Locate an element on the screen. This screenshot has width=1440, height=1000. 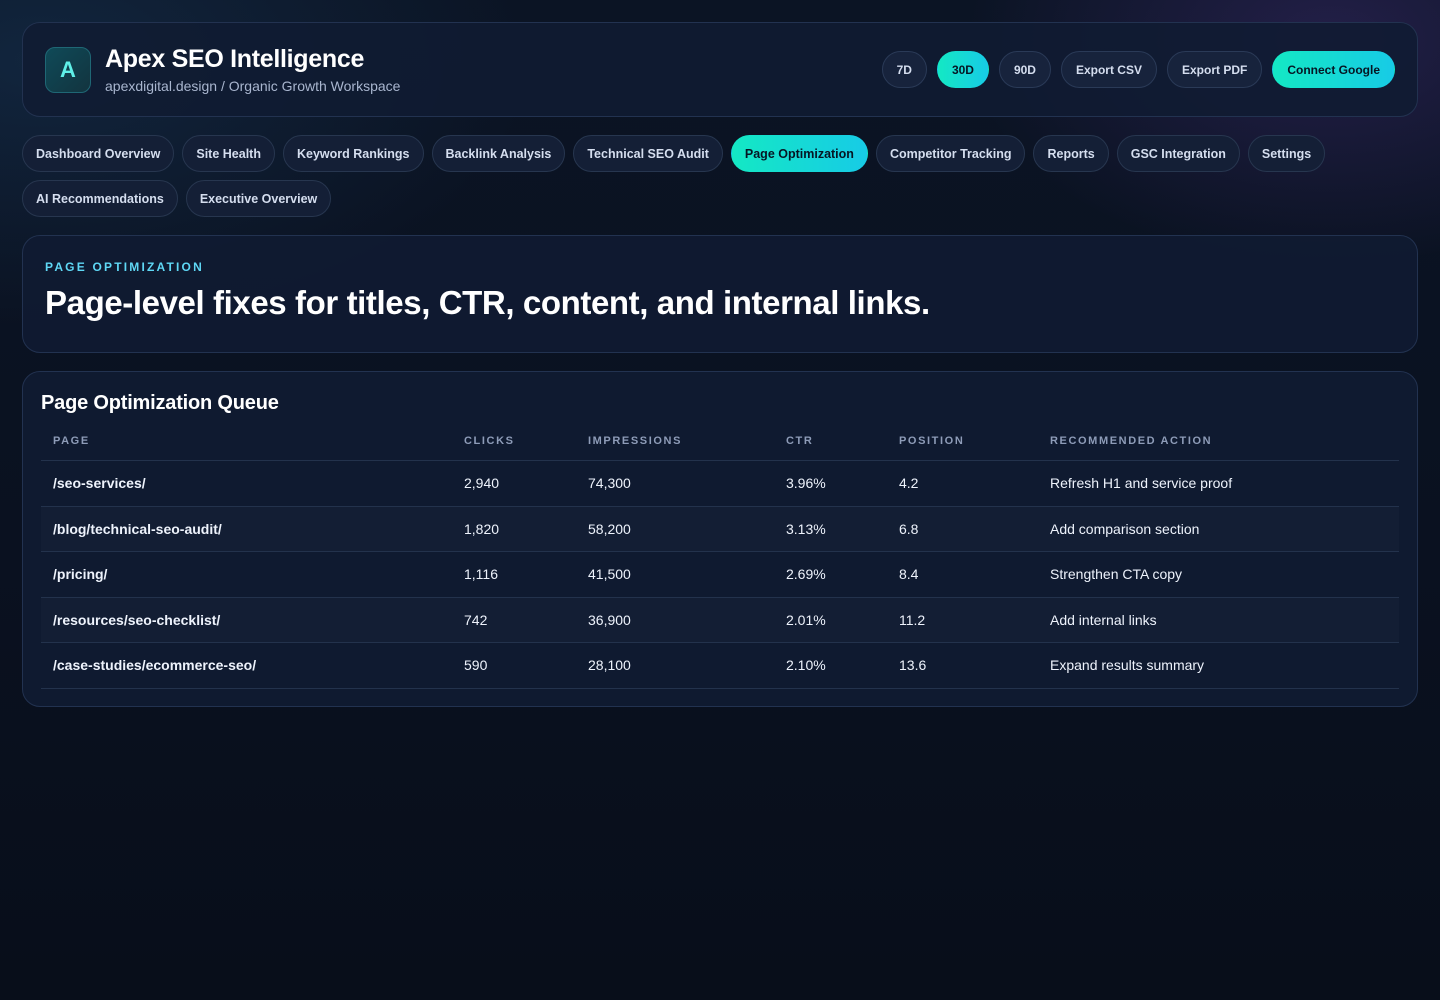
tab-keyword-rankings: Keyword Rankings is located at coordinates (353, 153).